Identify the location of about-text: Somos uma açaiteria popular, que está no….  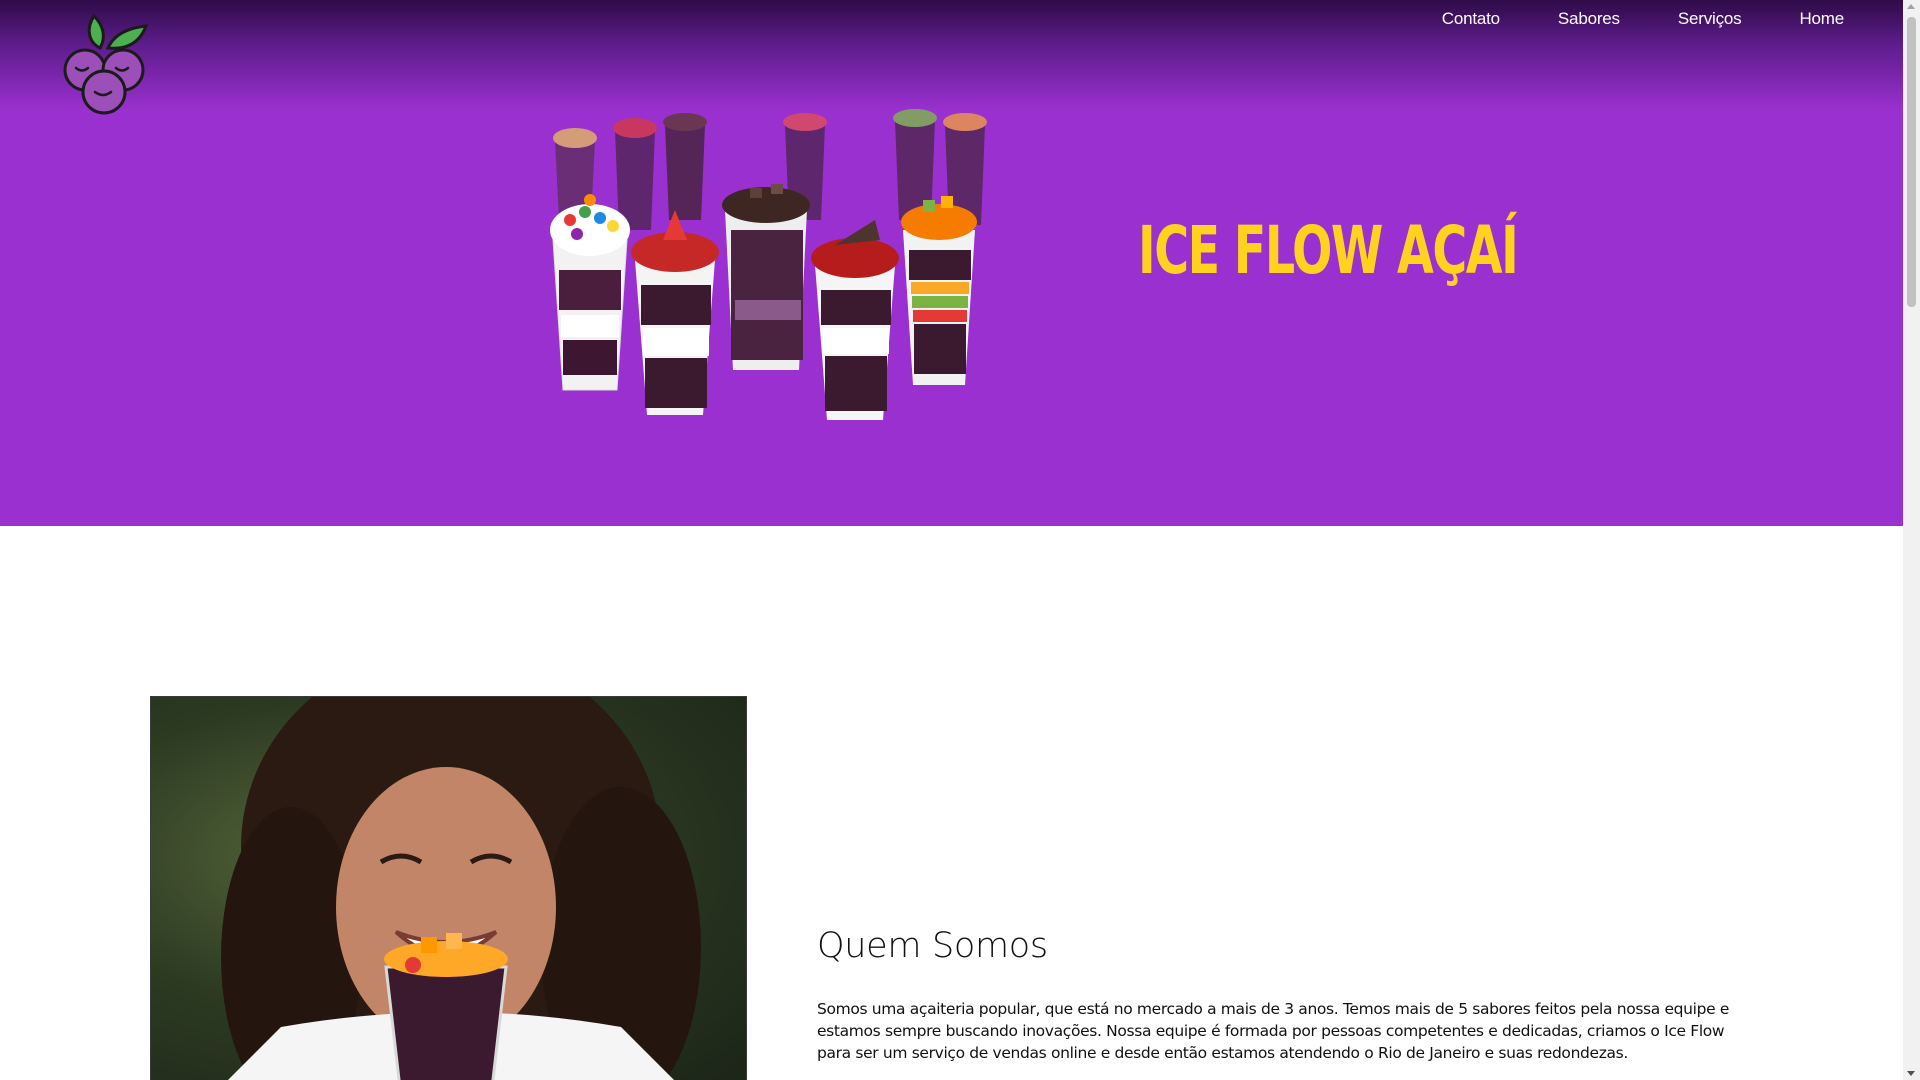
(1273, 1031).